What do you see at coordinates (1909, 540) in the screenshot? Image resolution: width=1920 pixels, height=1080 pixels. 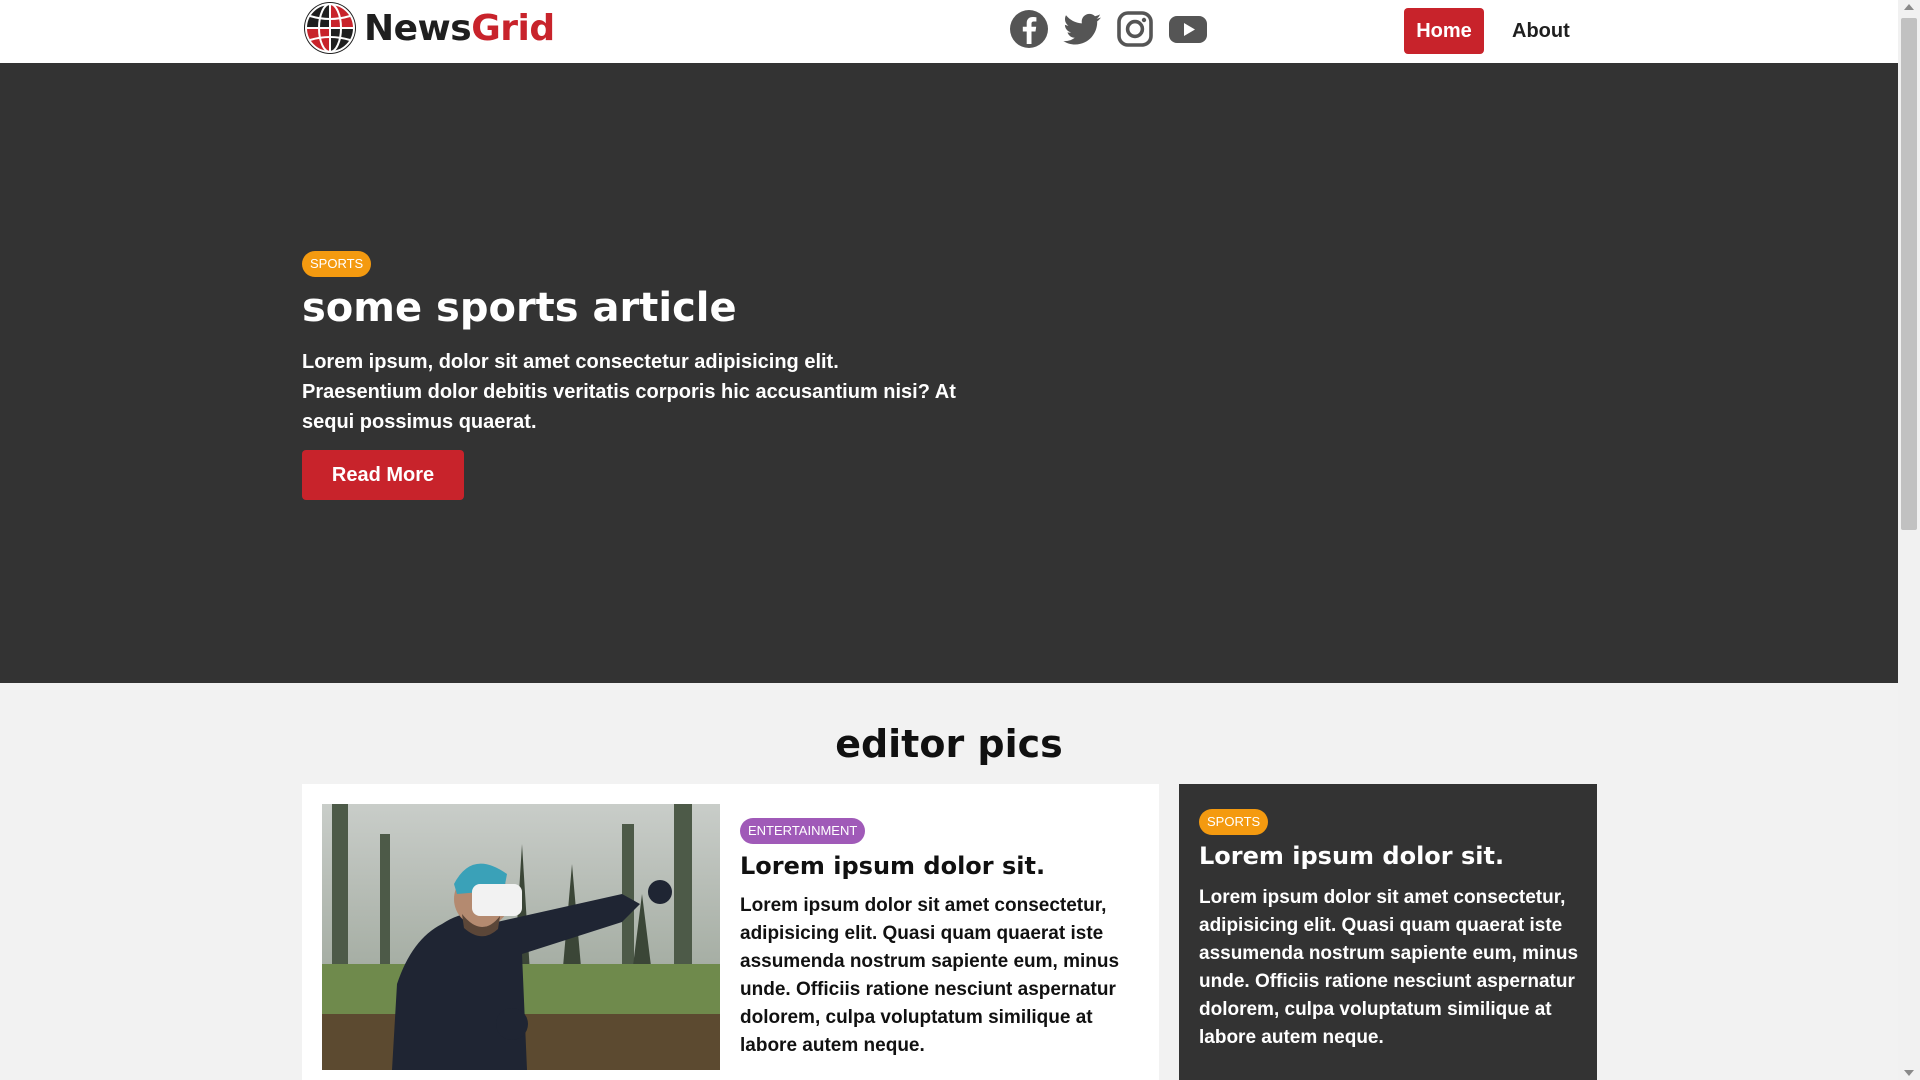 I see `page-scrollbar` at bounding box center [1909, 540].